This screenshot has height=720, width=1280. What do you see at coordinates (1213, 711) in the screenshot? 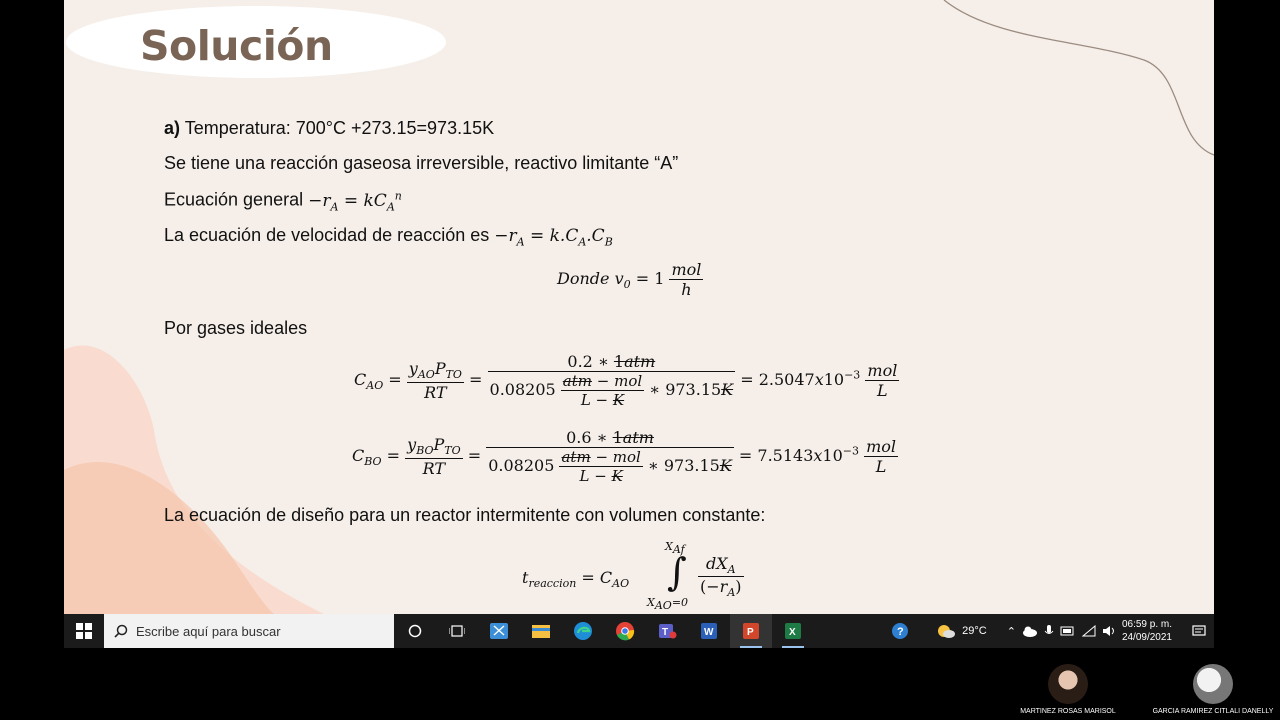
I see `participant-name: GARCIA RAMIREZ CITLALI DANELLY` at bounding box center [1213, 711].